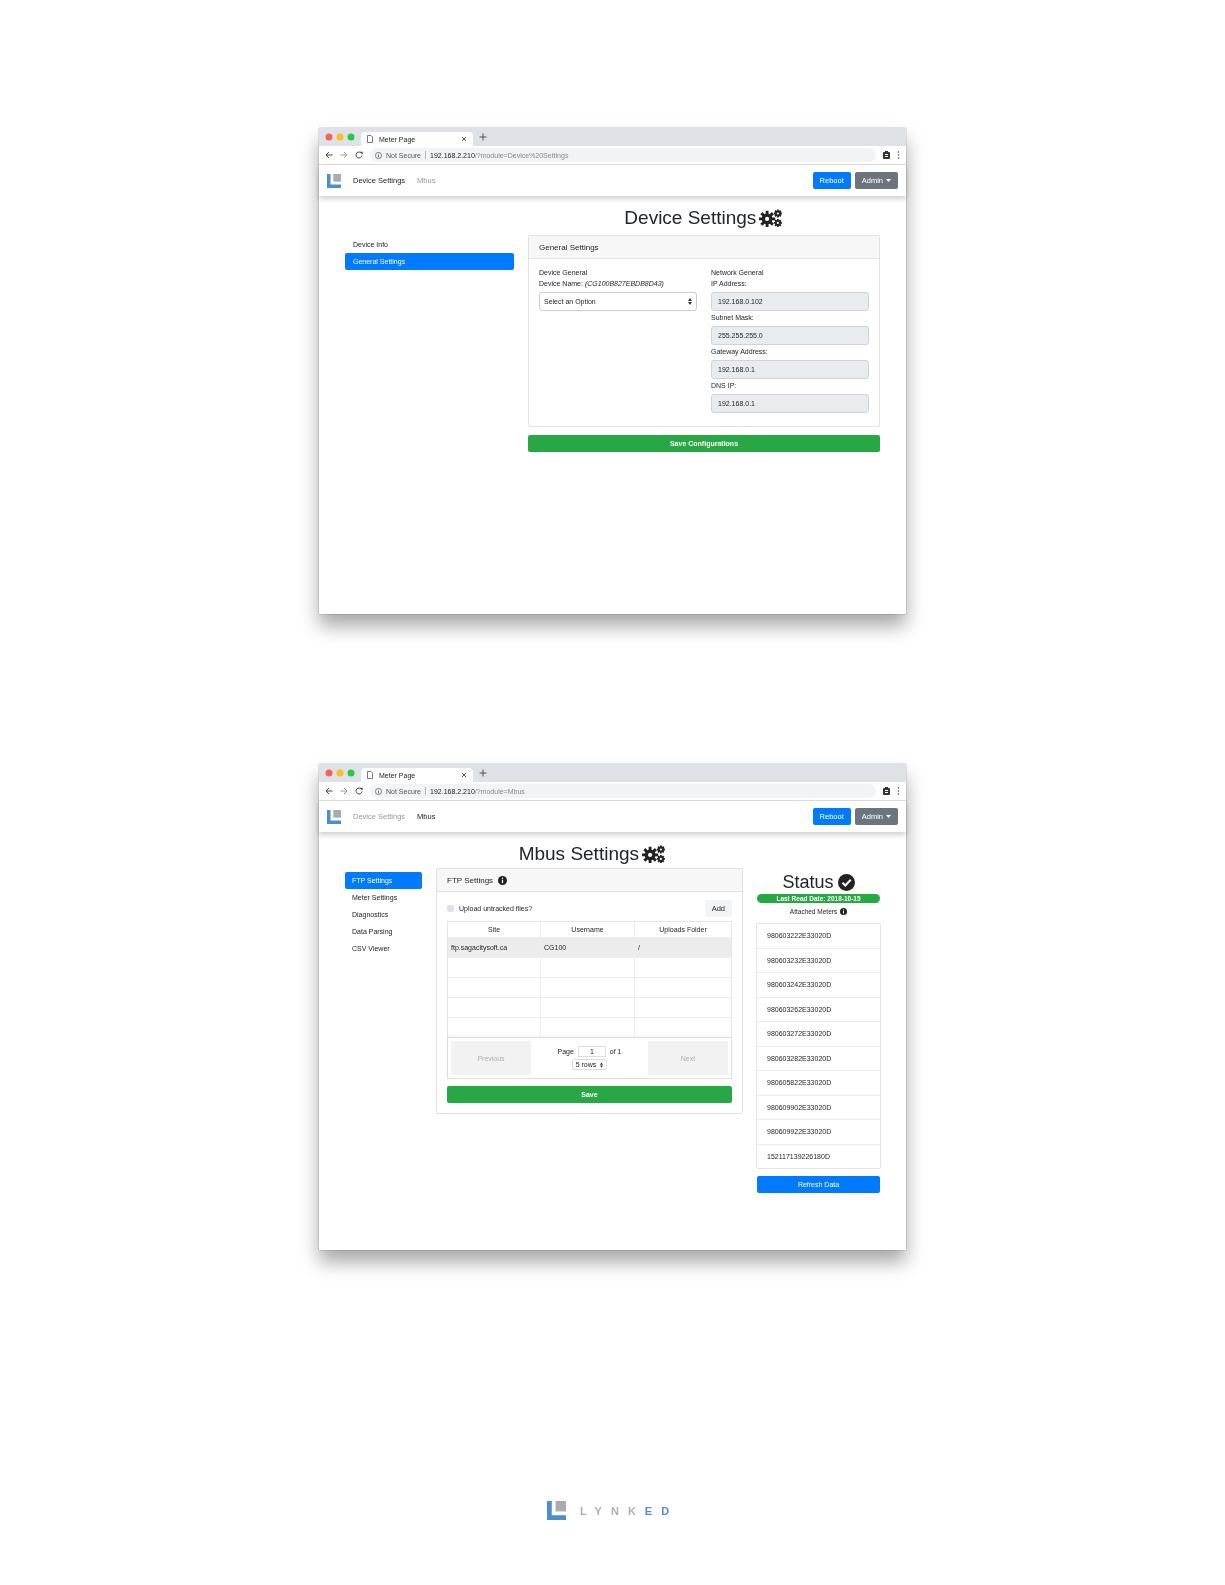 The image size is (1225, 1585). I want to click on card-title: General Settings, so click(569, 247).